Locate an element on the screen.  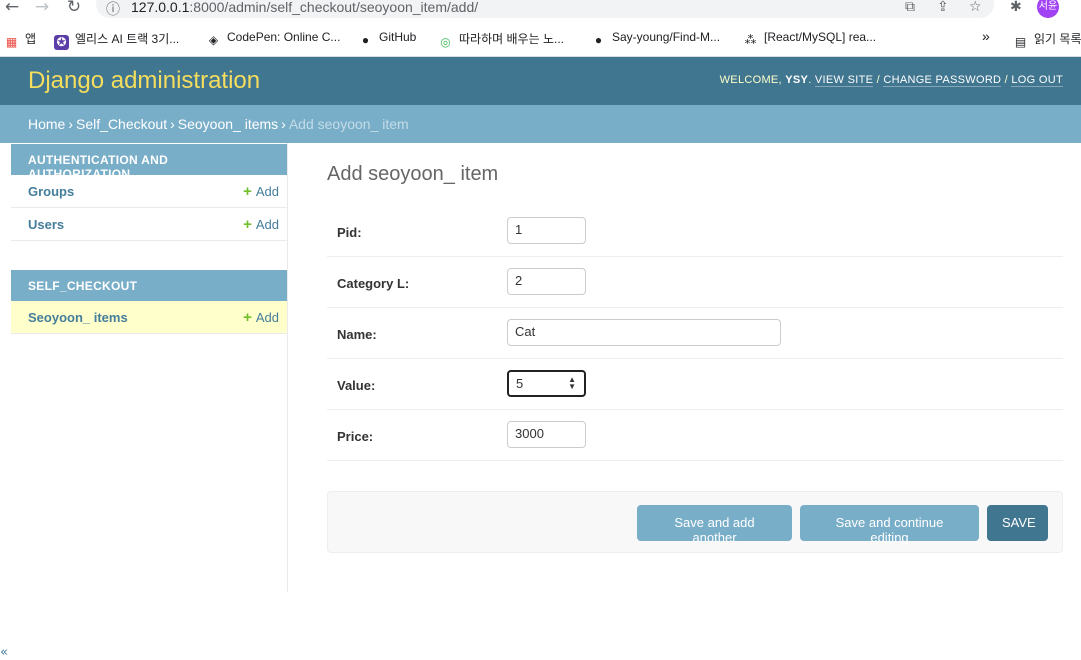
velog-icon: ⁂ is located at coordinates (750, 40).